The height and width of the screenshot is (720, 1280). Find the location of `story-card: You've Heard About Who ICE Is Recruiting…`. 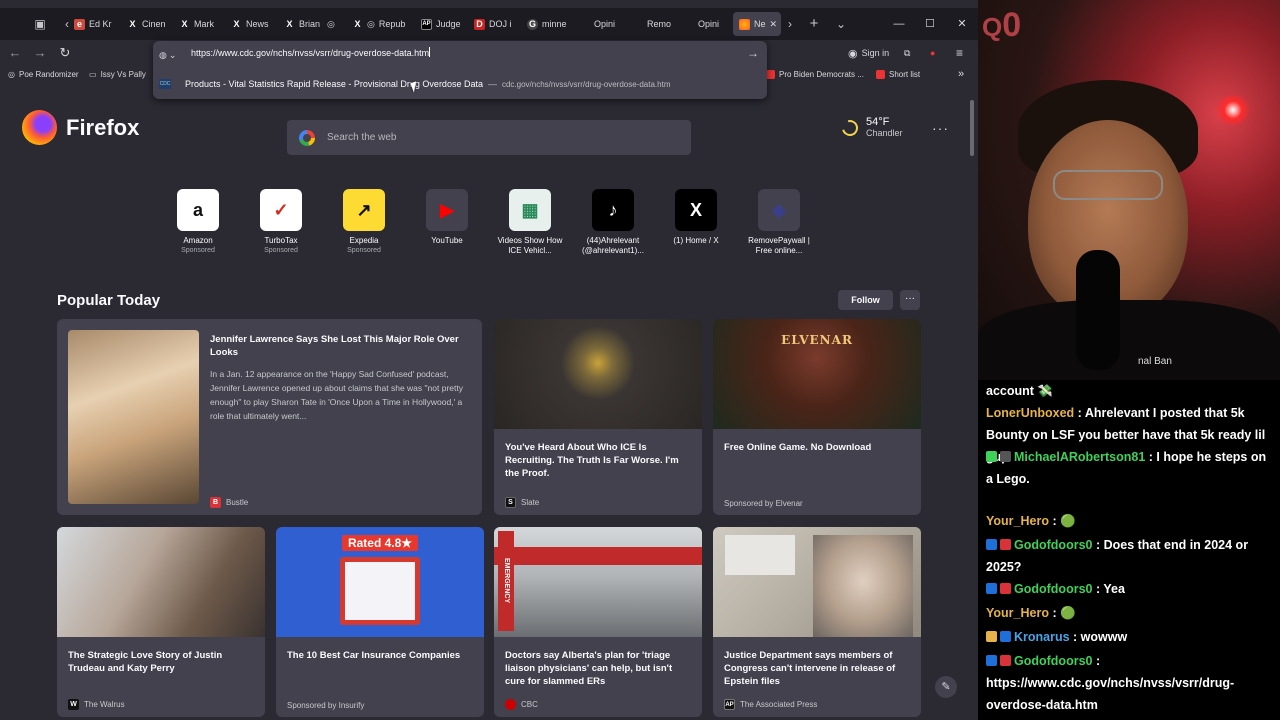

story-card: You've Heard About Who ICE Is Recruiting… is located at coordinates (598, 417).